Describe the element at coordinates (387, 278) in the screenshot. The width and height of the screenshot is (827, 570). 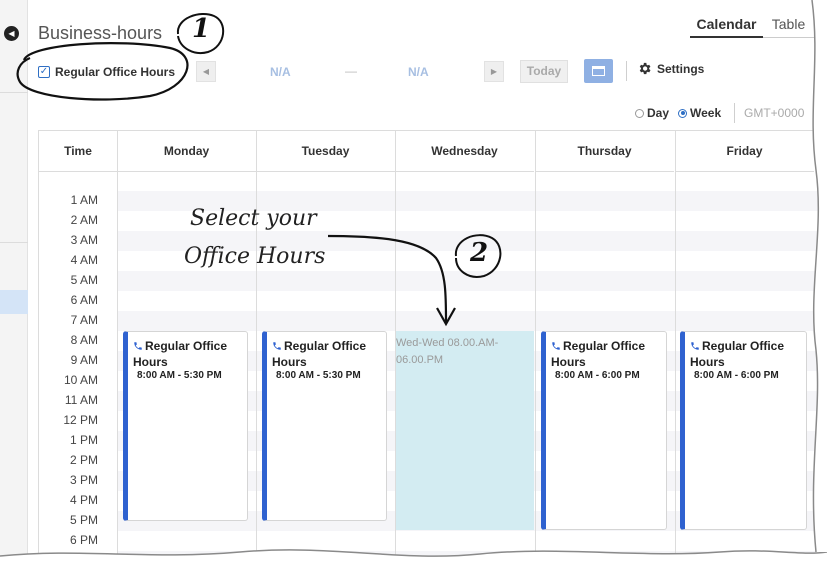
I see `pointer-arrow` at that location.